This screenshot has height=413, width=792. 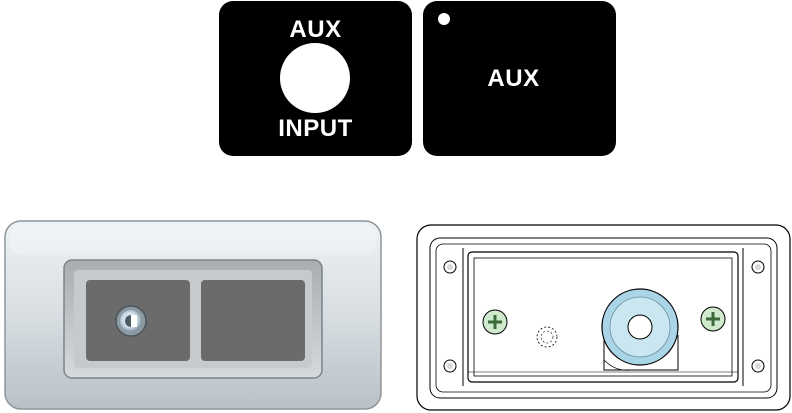 What do you see at coordinates (444, 19) in the screenshot?
I see `indicator-dot-icon` at bounding box center [444, 19].